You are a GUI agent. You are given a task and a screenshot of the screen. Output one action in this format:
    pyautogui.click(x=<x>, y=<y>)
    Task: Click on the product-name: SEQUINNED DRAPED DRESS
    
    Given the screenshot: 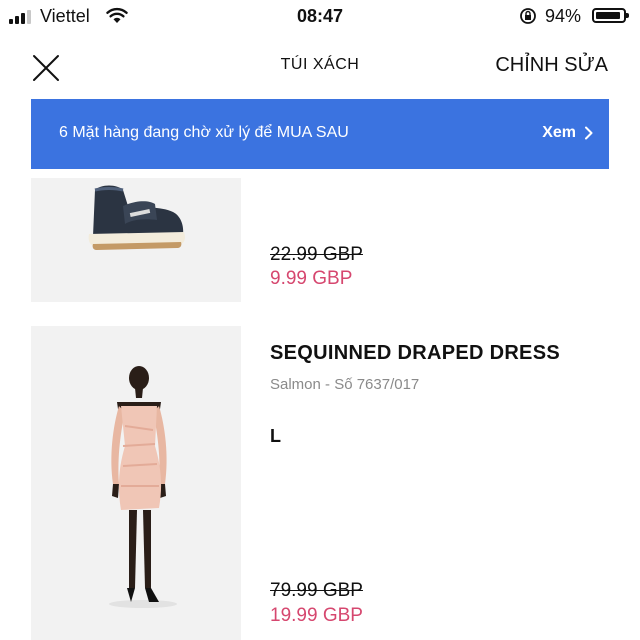 What is the action you would take?
    pyautogui.click(x=415, y=353)
    